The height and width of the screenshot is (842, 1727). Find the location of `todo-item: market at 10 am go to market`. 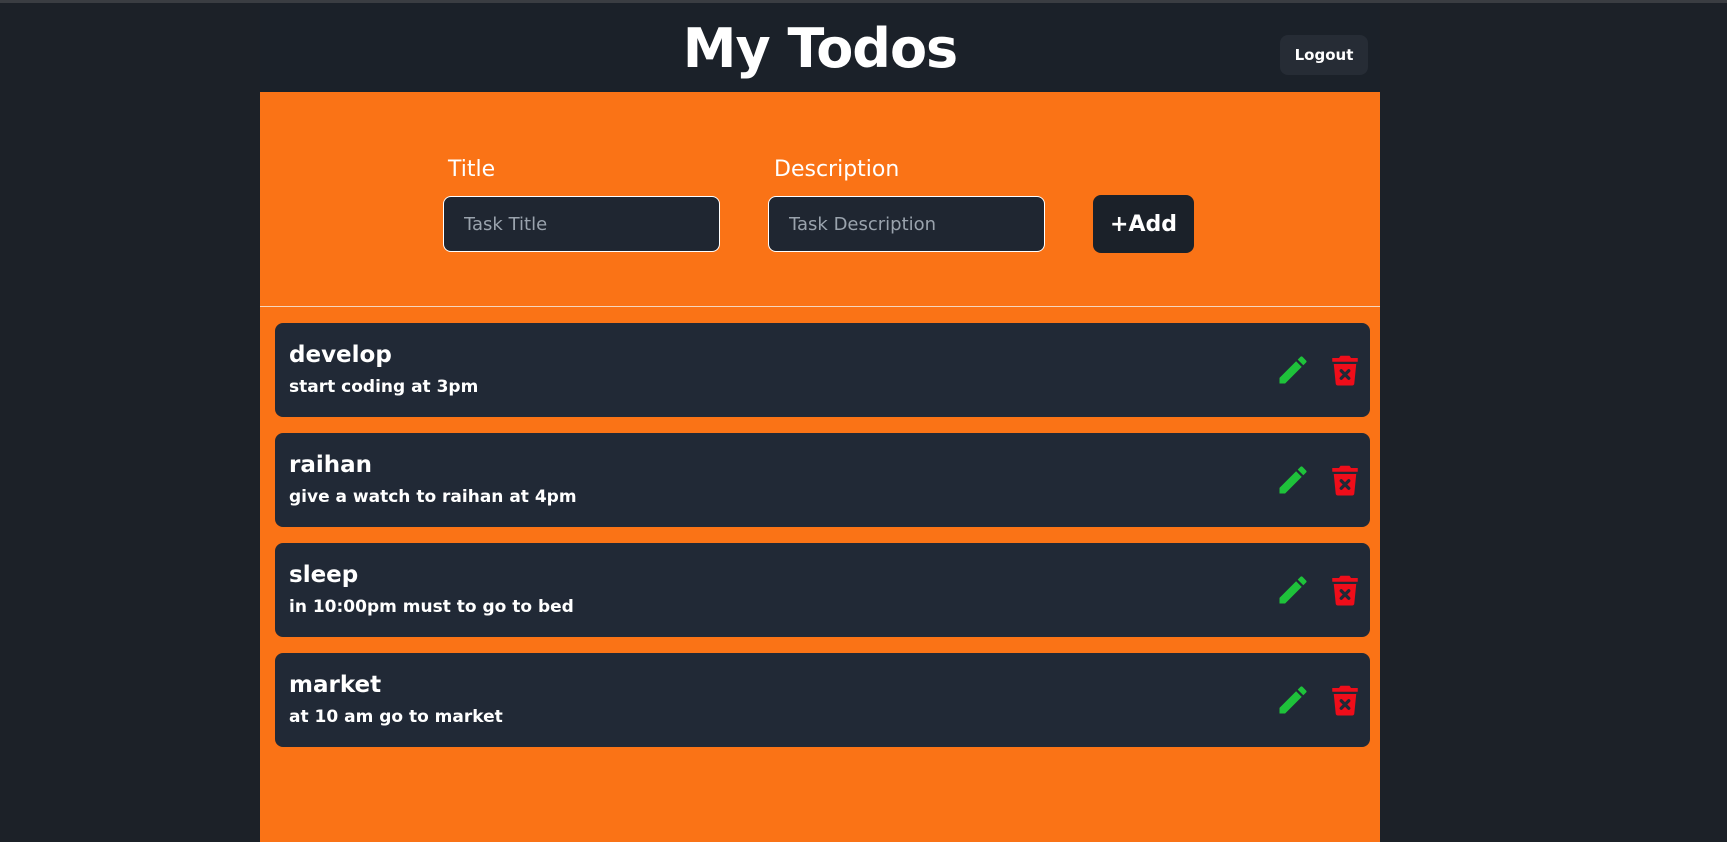

todo-item: market at 10 am go to market is located at coordinates (822, 700).